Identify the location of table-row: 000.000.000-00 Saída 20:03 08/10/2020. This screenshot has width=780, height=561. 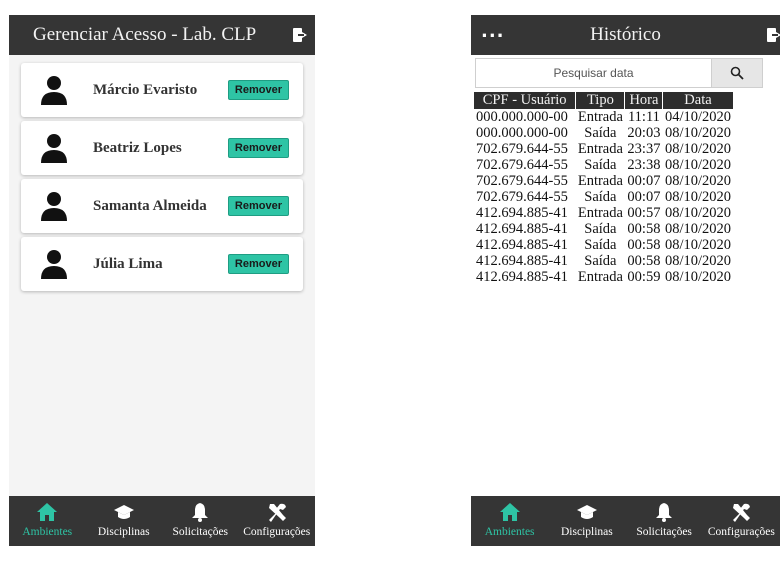
(603, 133).